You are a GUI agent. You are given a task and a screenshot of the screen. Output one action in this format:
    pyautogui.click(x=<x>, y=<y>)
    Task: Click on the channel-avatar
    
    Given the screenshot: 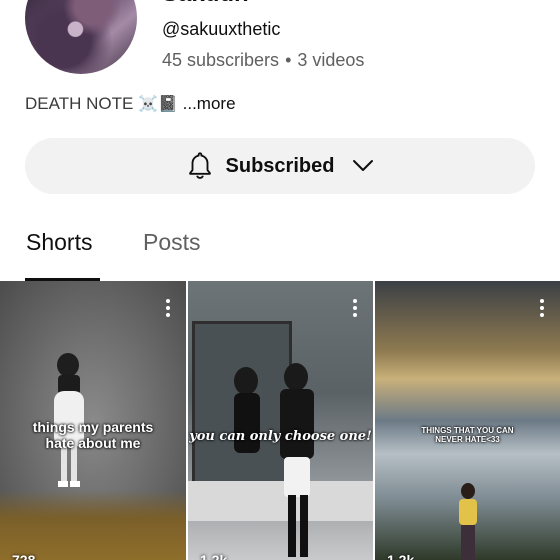 What is the action you would take?
    pyautogui.click(x=81, y=37)
    